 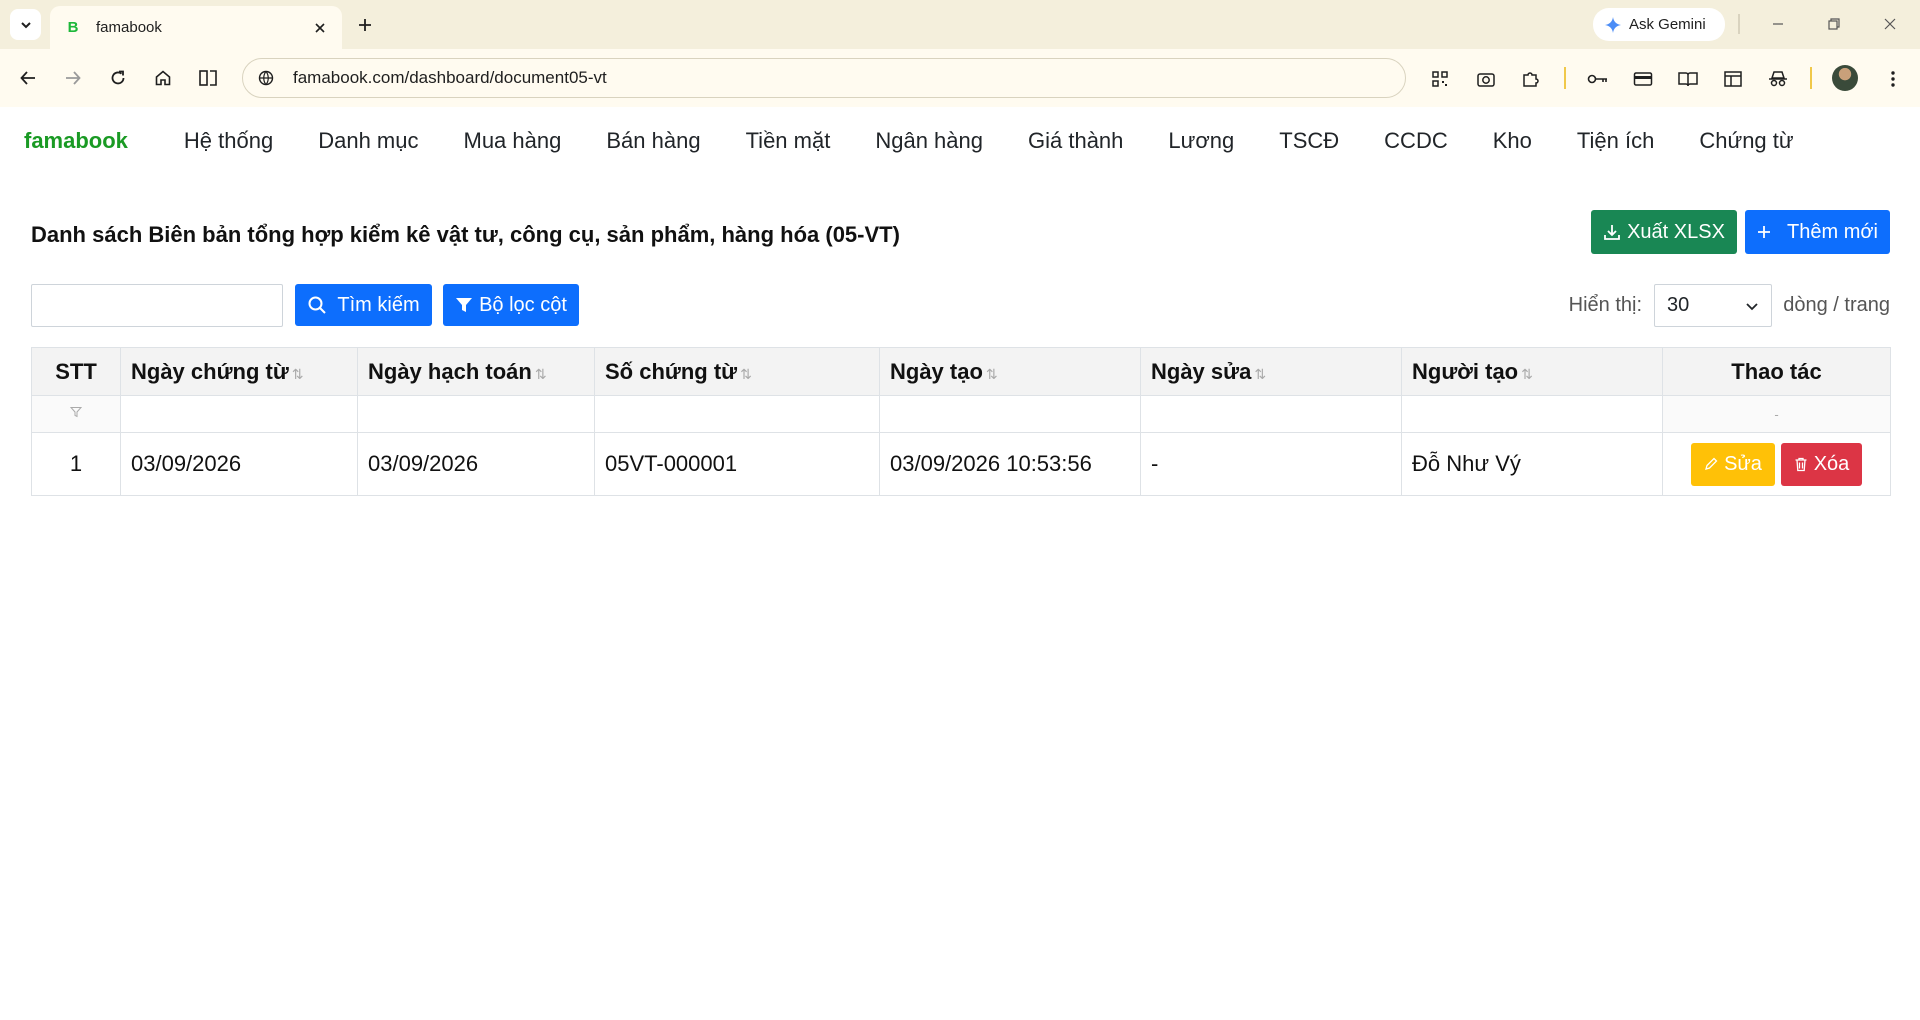 I want to click on add-new-label: Thêm mới, so click(x=1832, y=231).